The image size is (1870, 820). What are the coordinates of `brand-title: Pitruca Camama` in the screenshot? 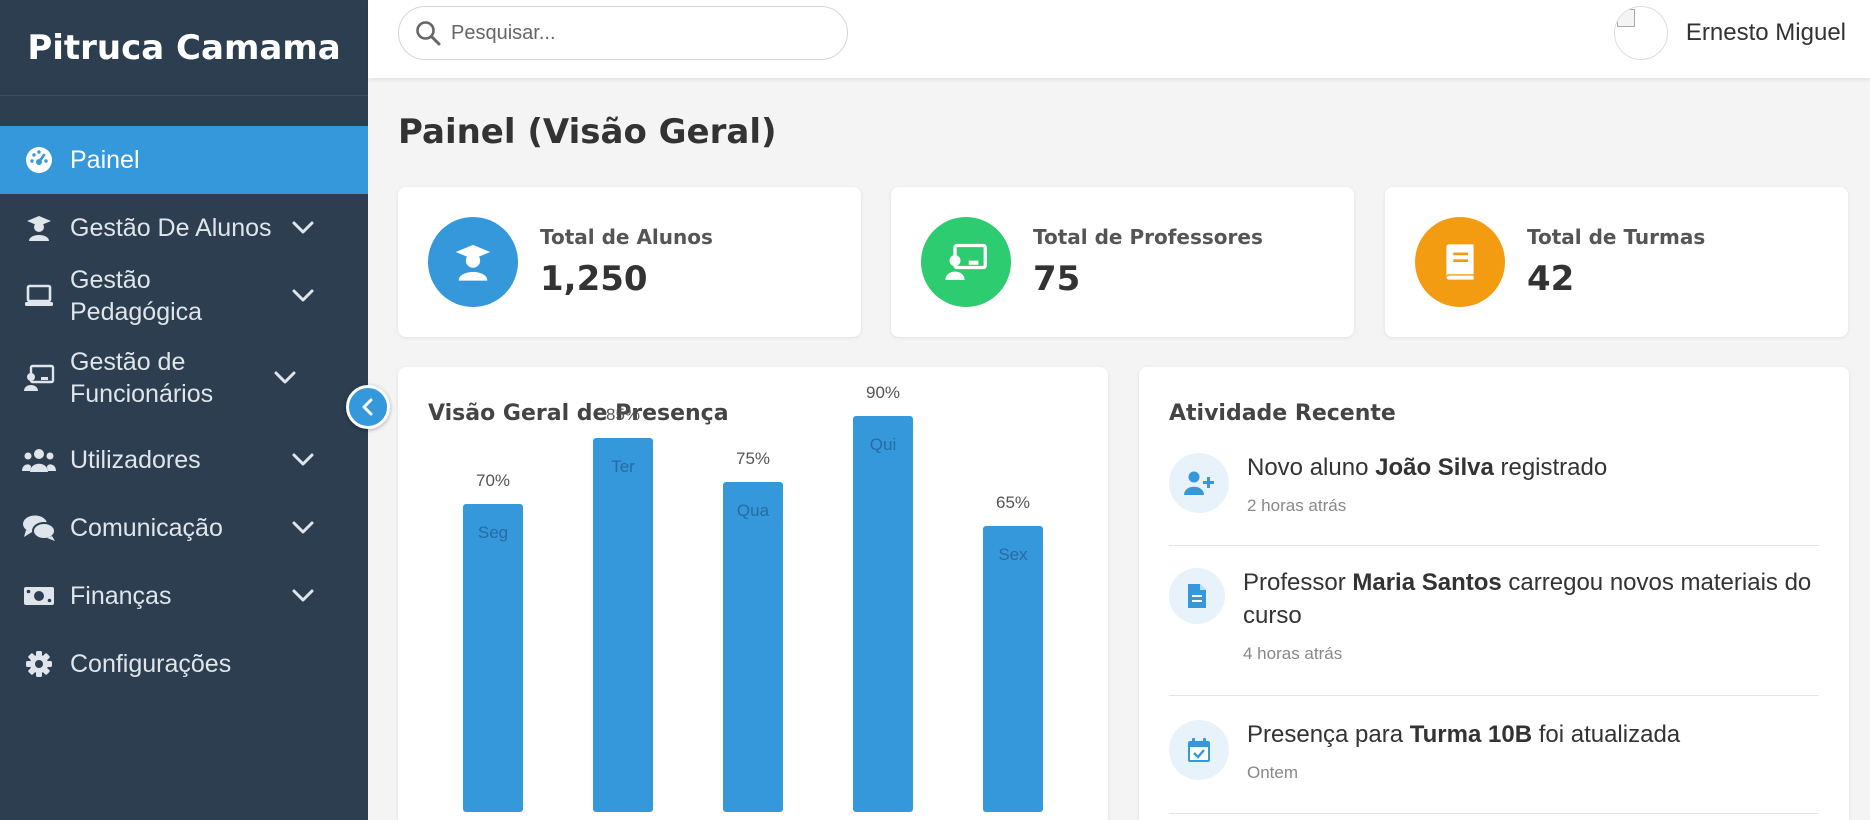 It's located at (184, 47).